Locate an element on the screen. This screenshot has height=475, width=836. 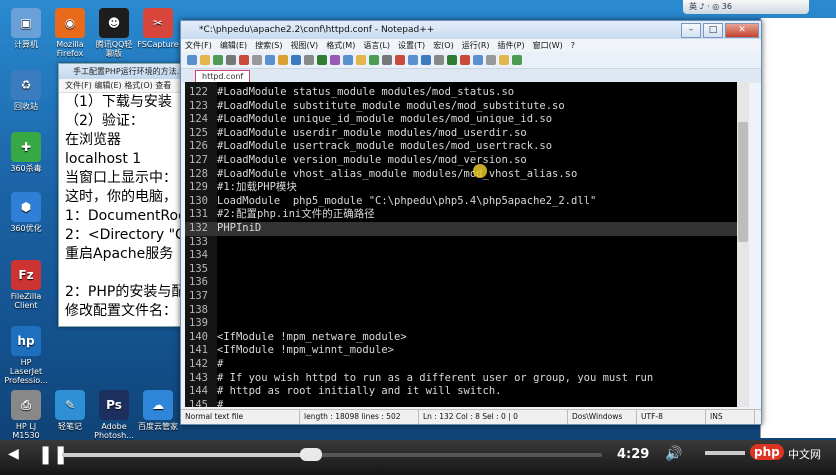
video-player-controls is located at coordinates (418, 457).